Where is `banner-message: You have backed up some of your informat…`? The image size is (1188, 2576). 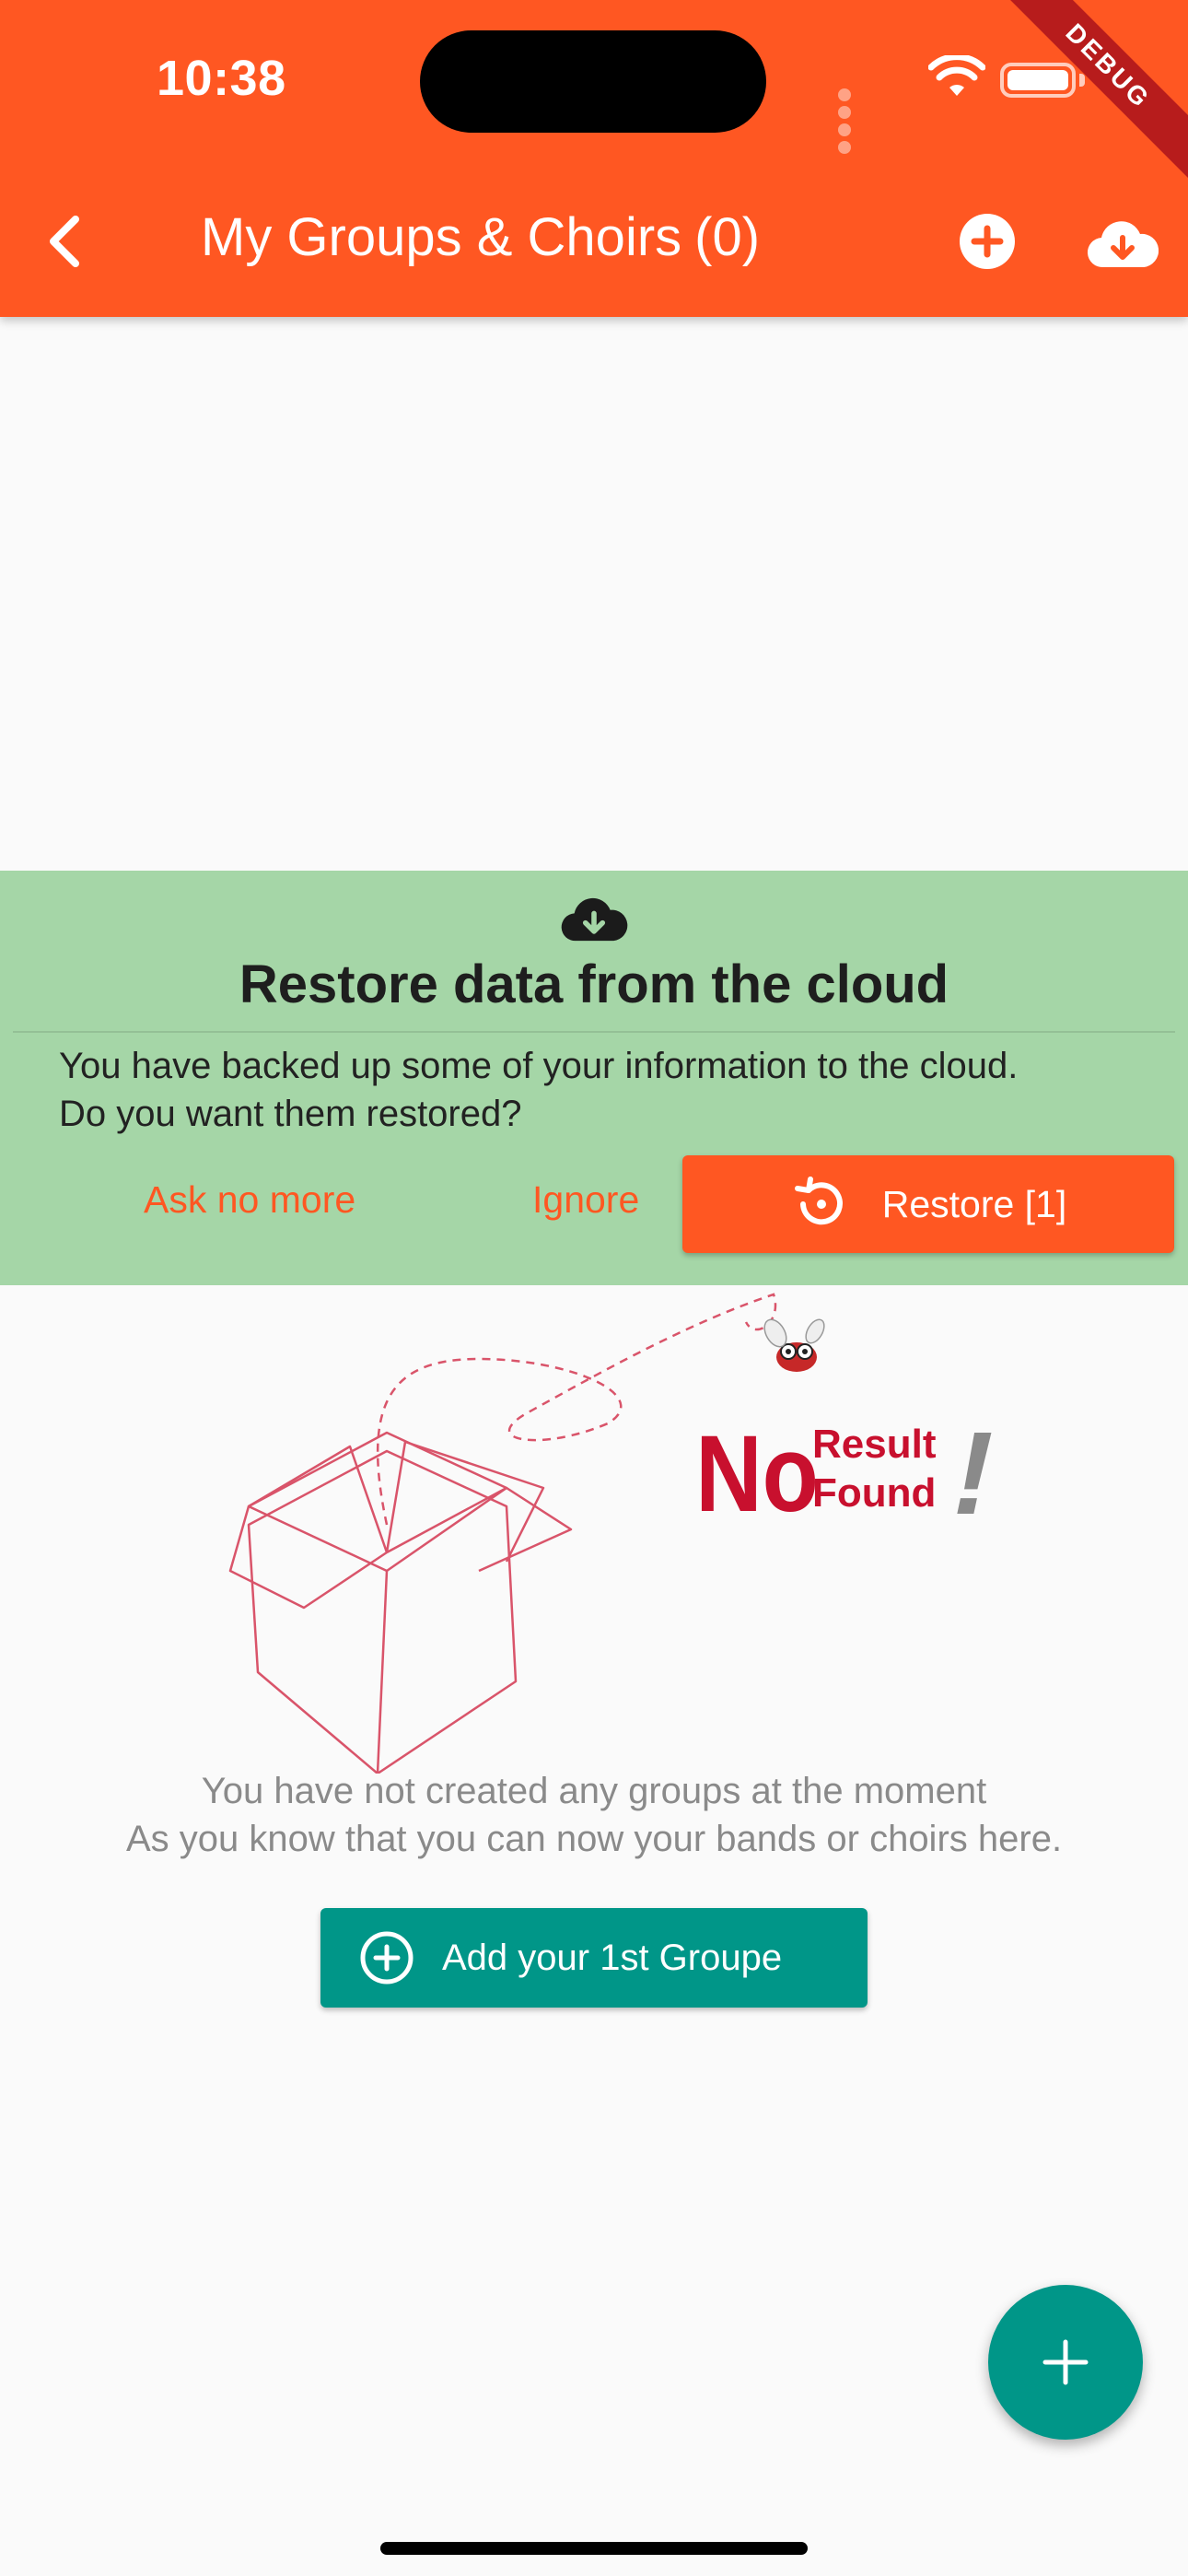 banner-message: You have backed up some of your informat… is located at coordinates (602, 1090).